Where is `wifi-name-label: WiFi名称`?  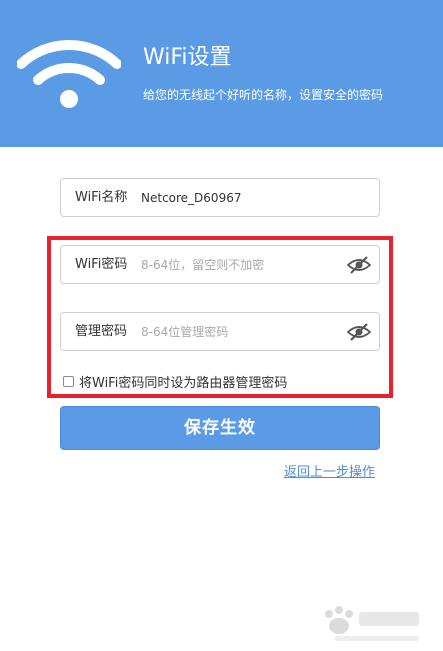 wifi-name-label: WiFi名称 is located at coordinates (101, 197).